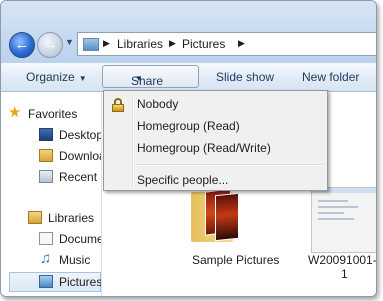  Describe the element at coordinates (203, 44) in the screenshot. I see `breadcrumb-pictures: Pictures` at that location.